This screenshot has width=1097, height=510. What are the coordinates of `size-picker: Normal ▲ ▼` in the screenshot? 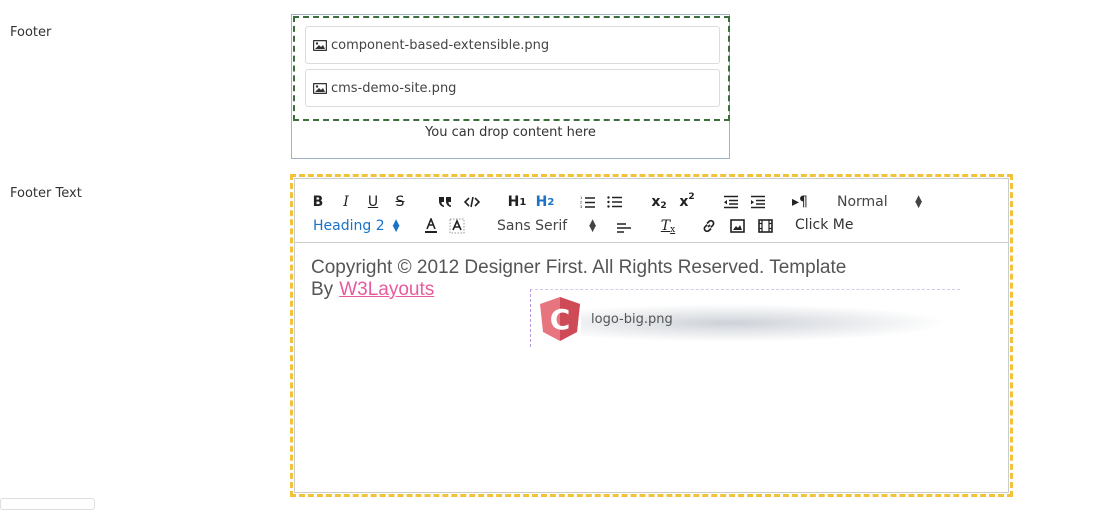 It's located at (879, 202).